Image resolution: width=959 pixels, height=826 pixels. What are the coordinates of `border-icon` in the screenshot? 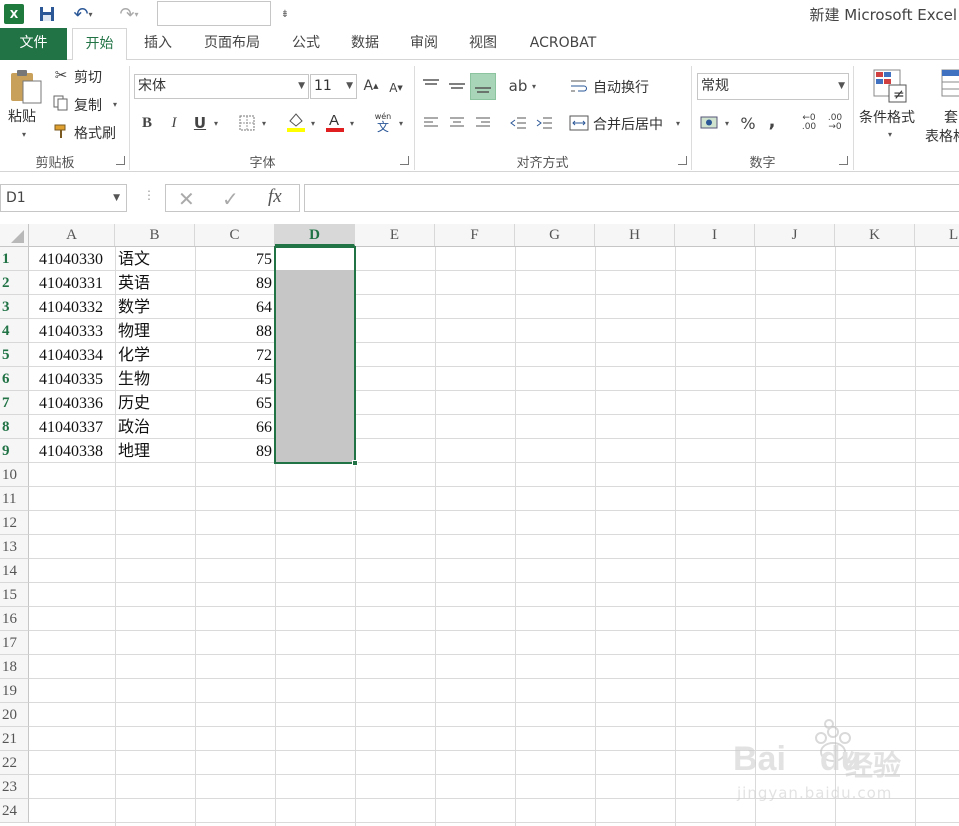 It's located at (247, 123).